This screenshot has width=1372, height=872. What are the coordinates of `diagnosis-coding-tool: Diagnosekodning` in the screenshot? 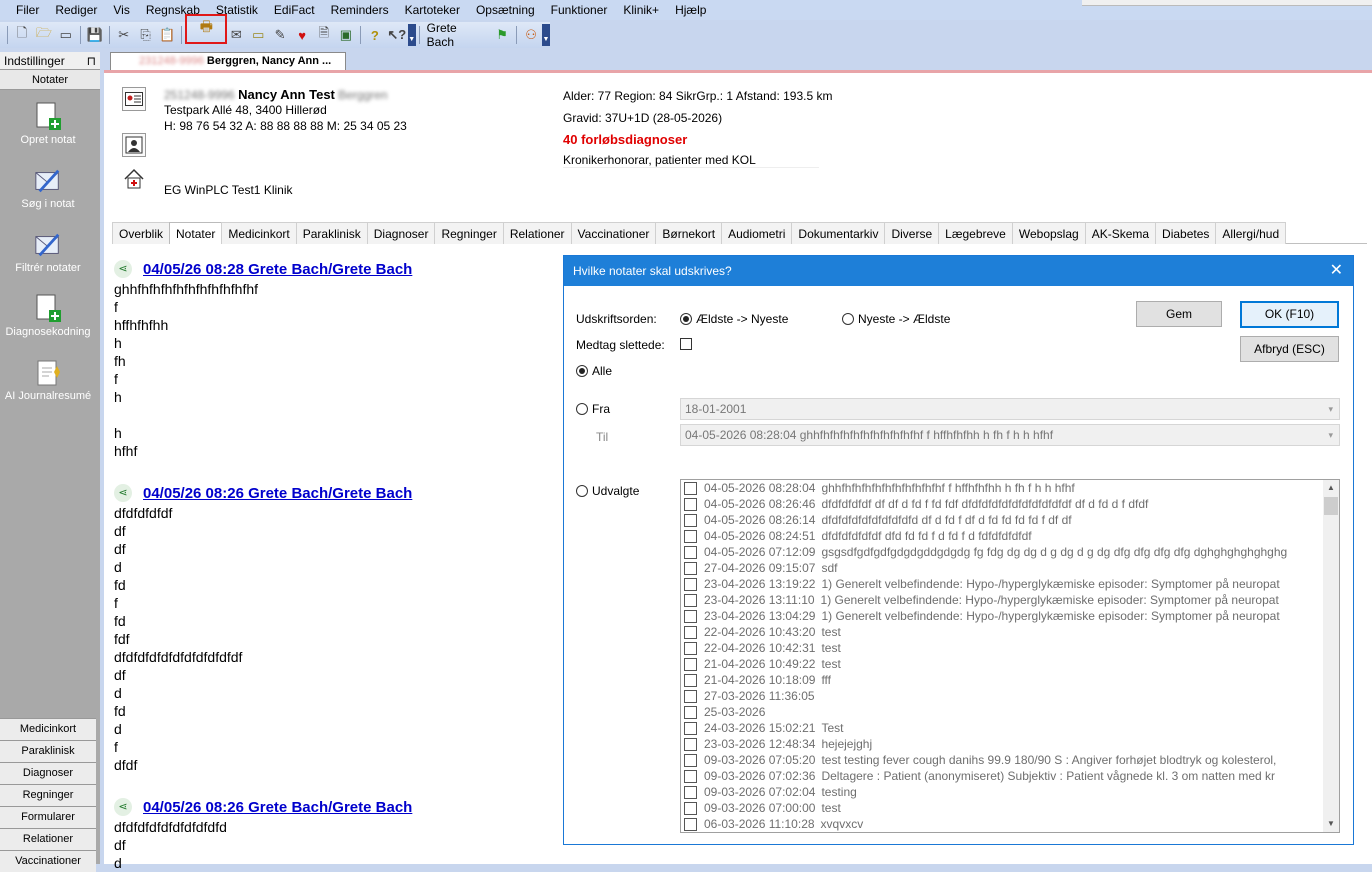 It's located at (48, 316).